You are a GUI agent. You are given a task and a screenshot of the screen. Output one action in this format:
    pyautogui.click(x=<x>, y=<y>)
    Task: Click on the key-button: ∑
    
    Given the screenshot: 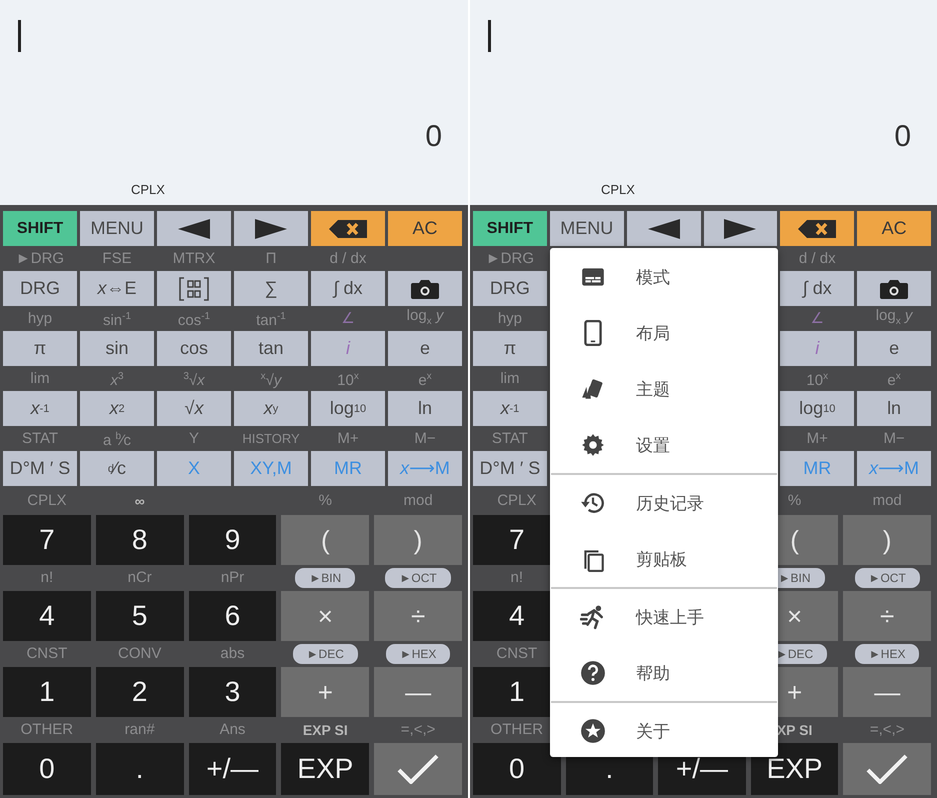 What is the action you would take?
    pyautogui.click(x=271, y=288)
    